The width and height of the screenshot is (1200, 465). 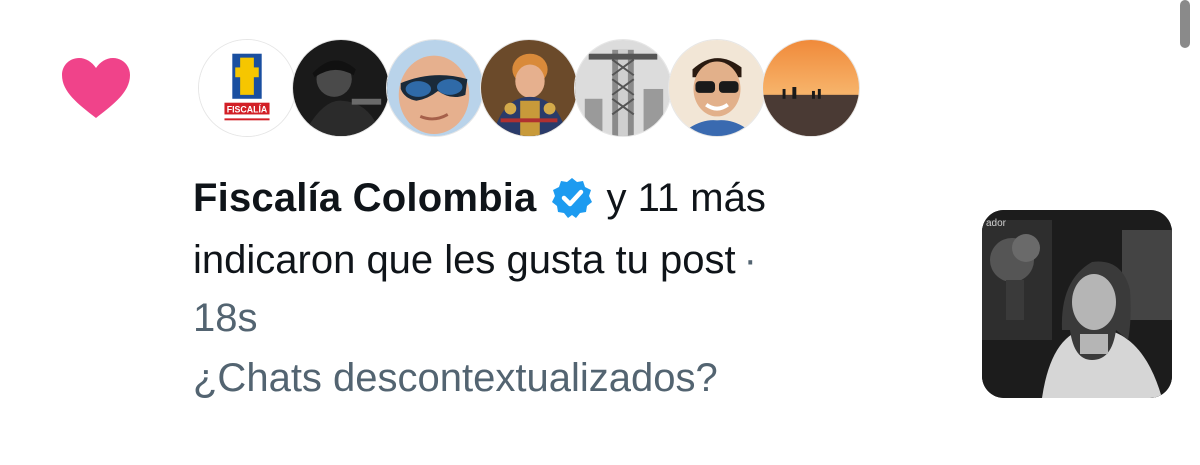 What do you see at coordinates (435, 88) in the screenshot?
I see `avatar-man-sunglasses` at bounding box center [435, 88].